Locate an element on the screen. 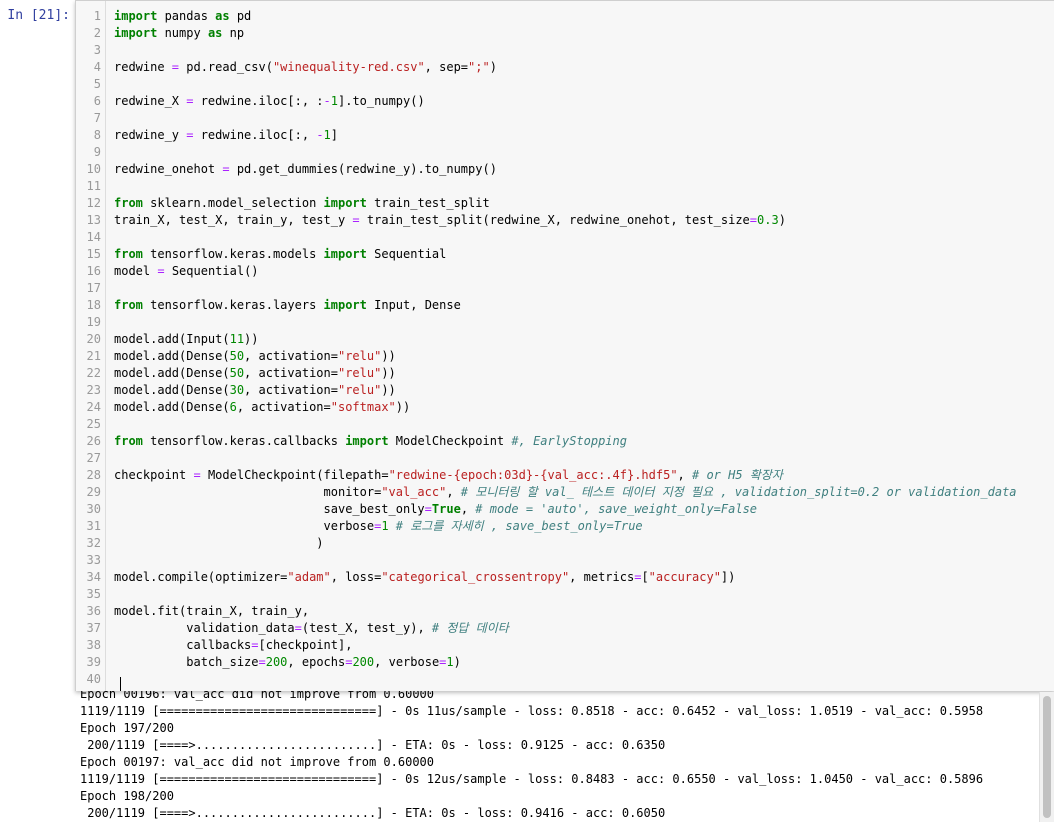  line-number: 15 is located at coordinates (93, 254).